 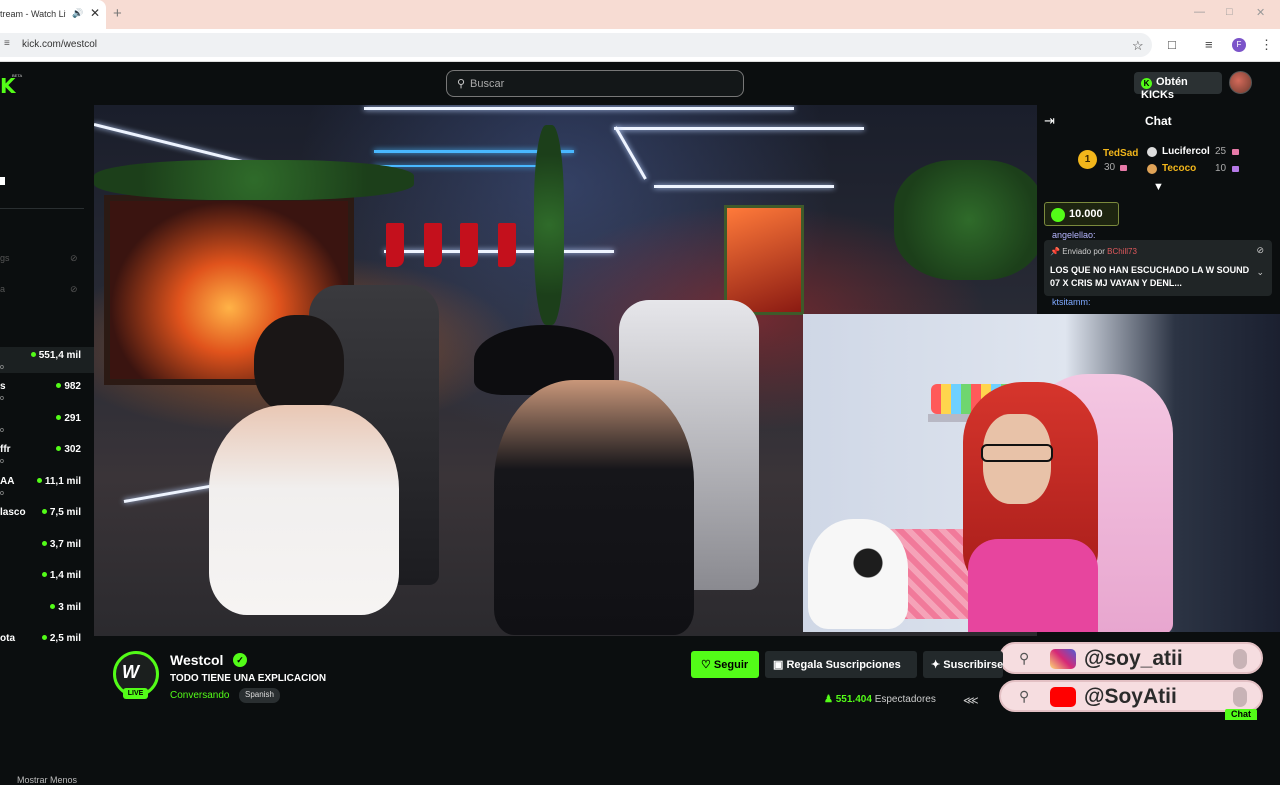 I want to click on youtube-handle: @SoyAtii, so click(x=1130, y=696).